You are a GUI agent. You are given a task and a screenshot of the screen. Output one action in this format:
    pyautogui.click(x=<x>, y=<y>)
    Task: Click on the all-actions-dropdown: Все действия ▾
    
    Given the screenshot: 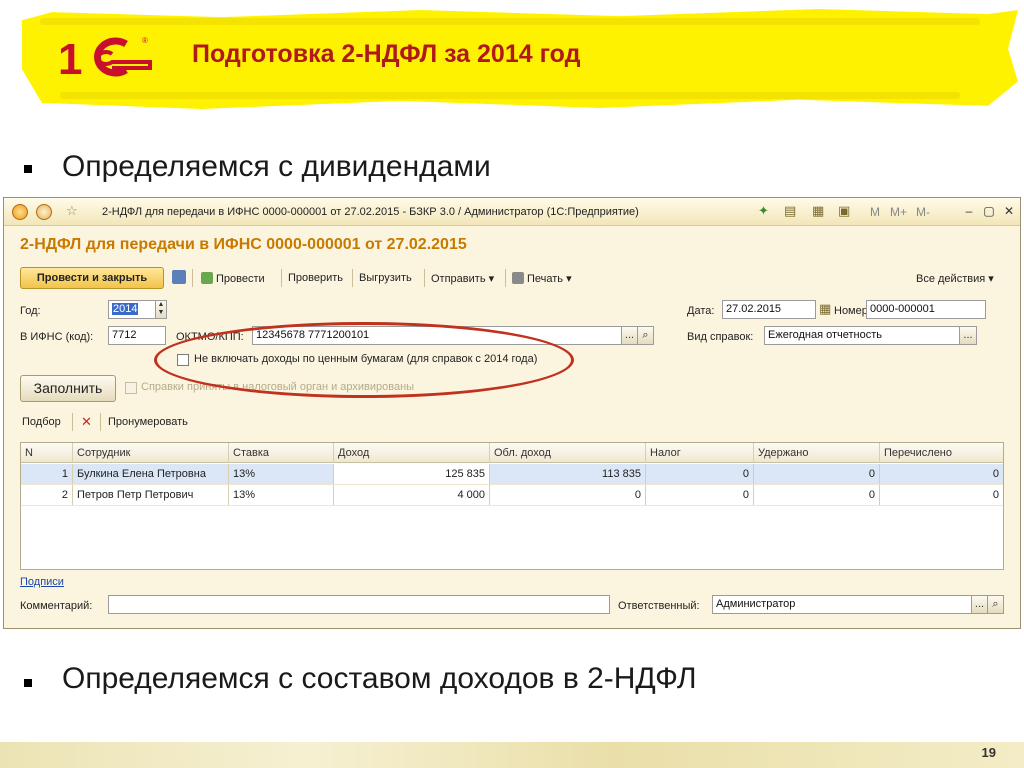 What is the action you would take?
    pyautogui.click(x=955, y=278)
    